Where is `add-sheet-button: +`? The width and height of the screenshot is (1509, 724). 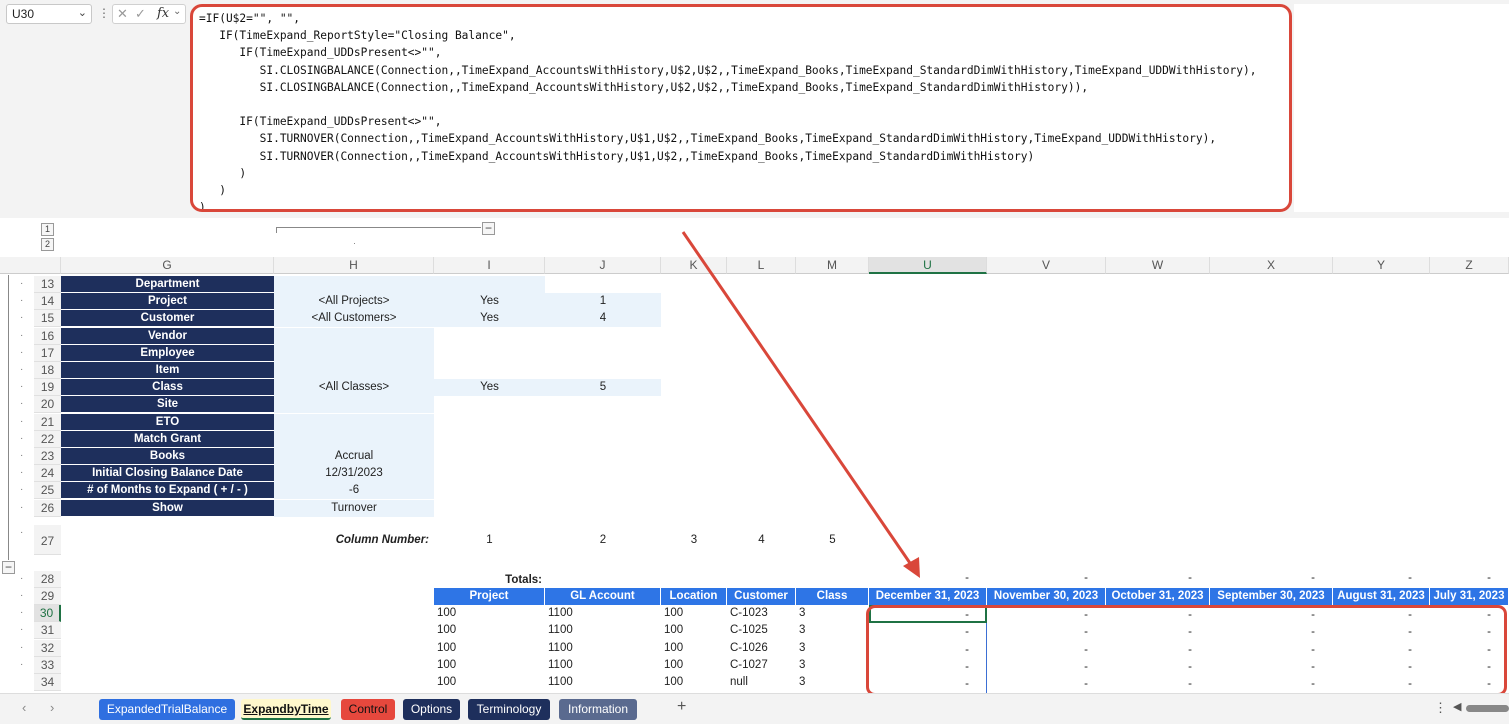
add-sheet-button: + is located at coordinates (681, 707).